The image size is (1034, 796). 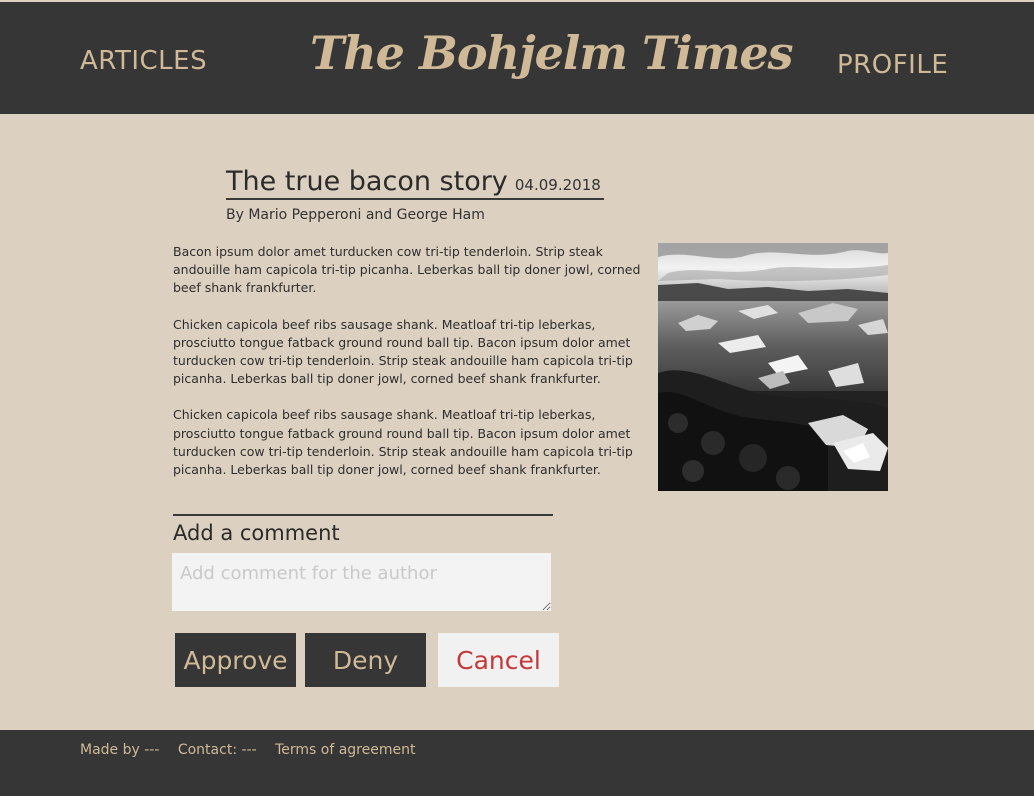 What do you see at coordinates (345, 750) in the screenshot?
I see `footer-terms-link: Terms of agreement` at bounding box center [345, 750].